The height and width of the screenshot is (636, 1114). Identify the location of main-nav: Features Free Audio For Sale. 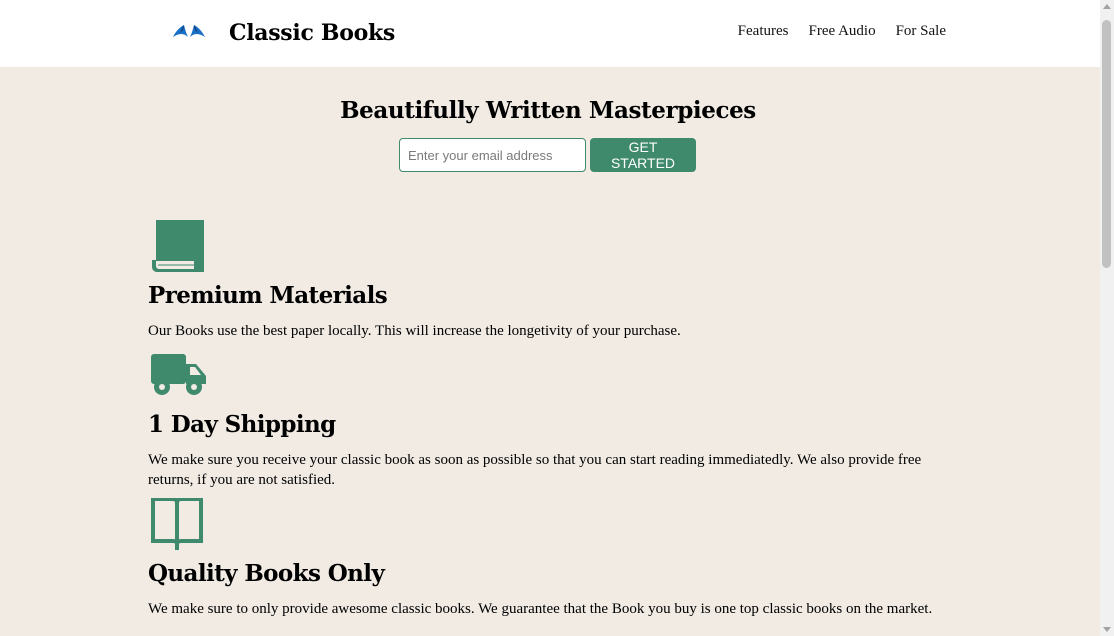
(842, 31).